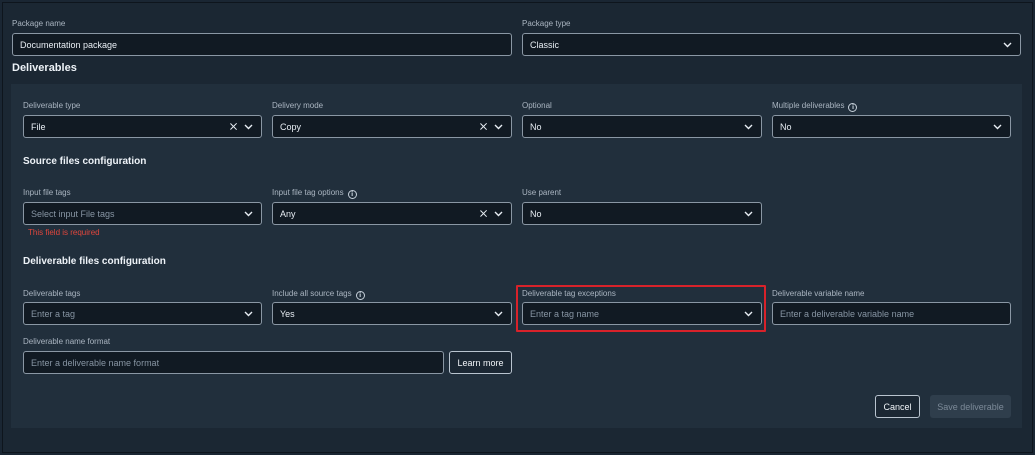 This screenshot has width=1035, height=455. I want to click on delivery-mode-select: Copy, so click(392, 126).